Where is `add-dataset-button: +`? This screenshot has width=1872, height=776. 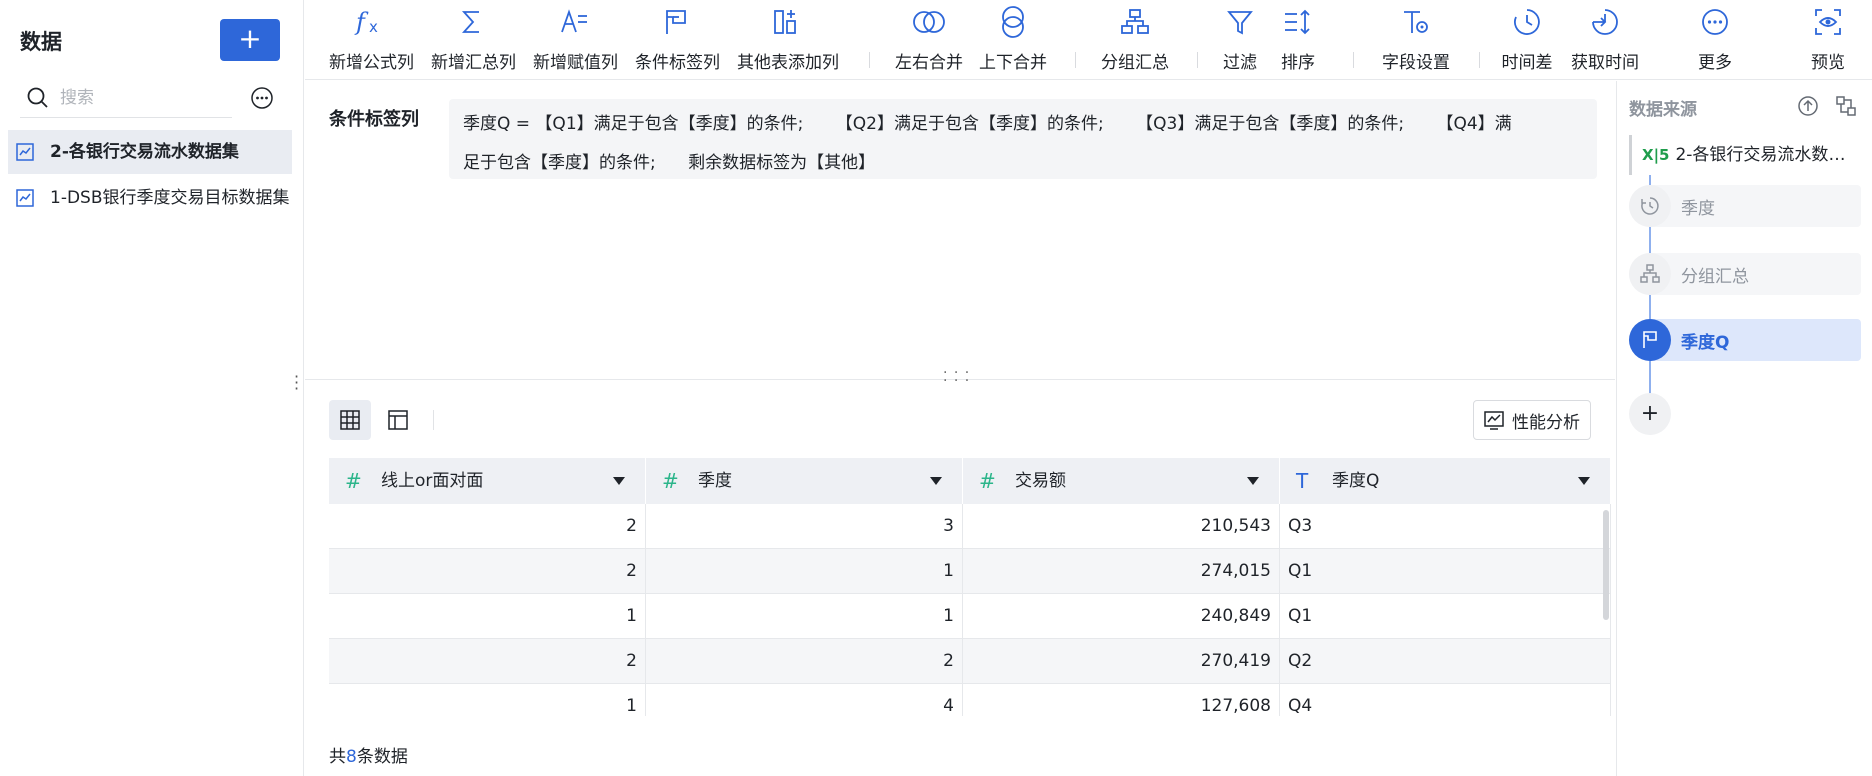
add-dataset-button: + is located at coordinates (250, 40).